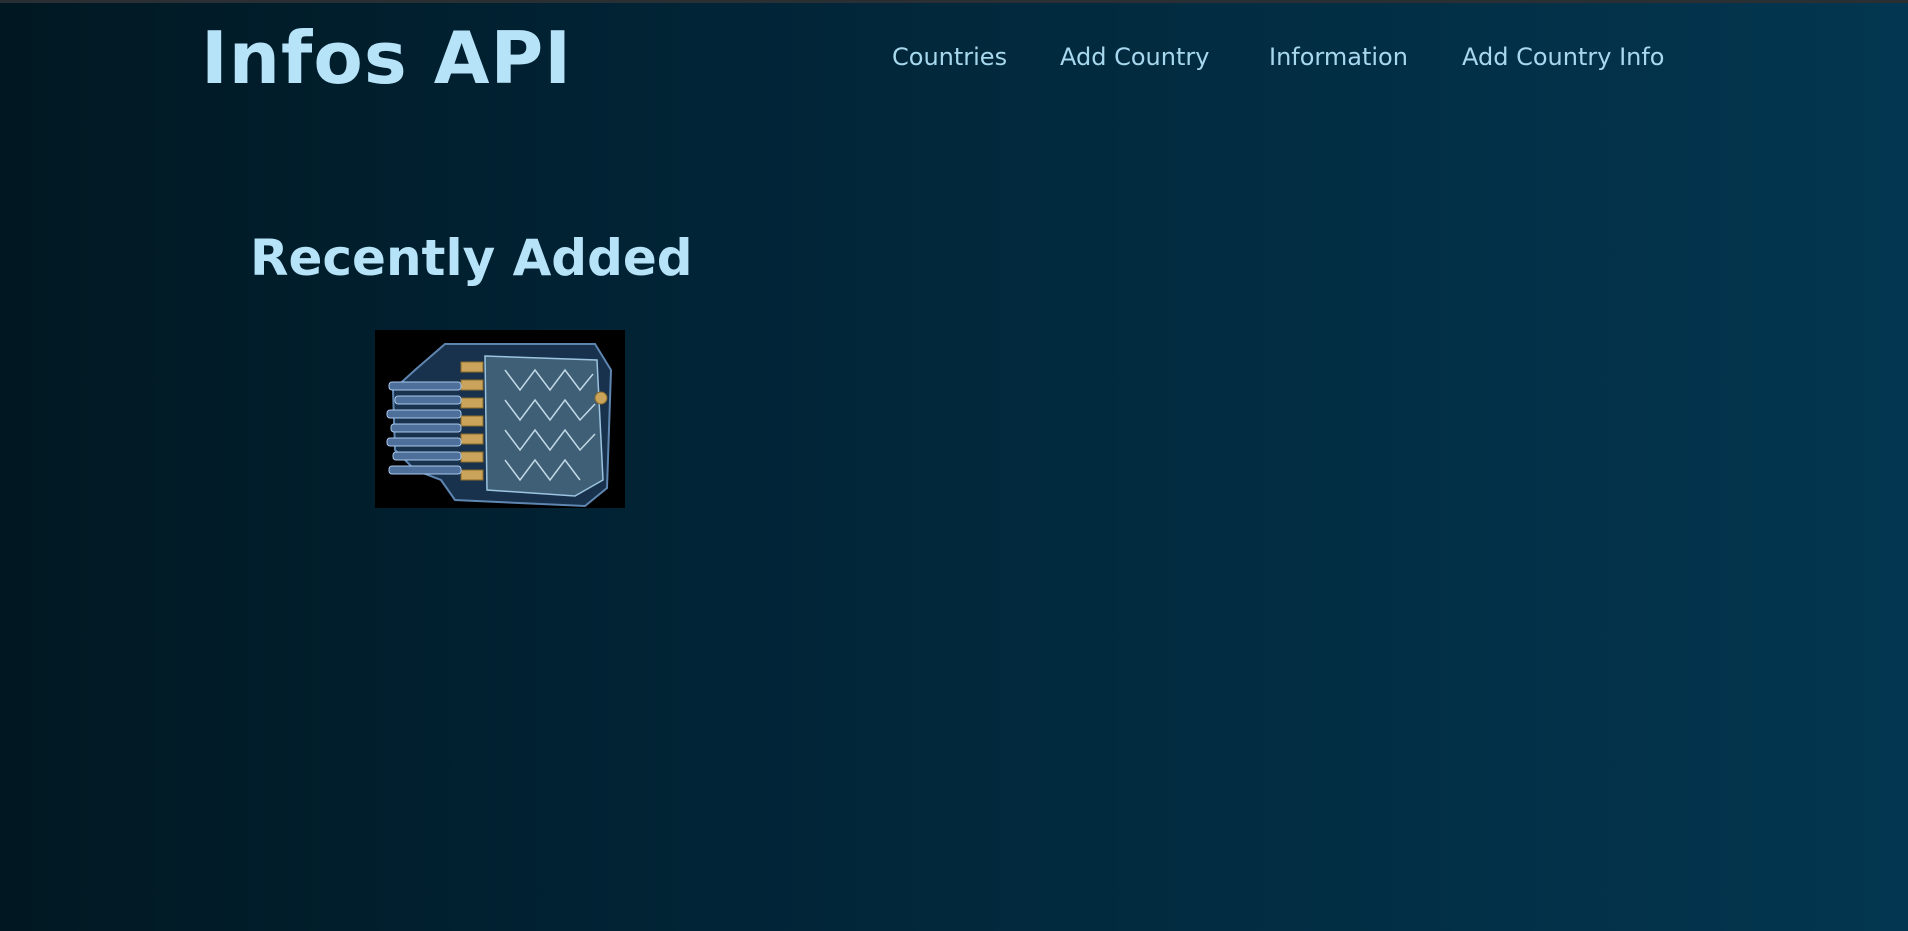 The width and height of the screenshot is (1908, 931). Describe the element at coordinates (954, 1) in the screenshot. I see `top-border` at that location.